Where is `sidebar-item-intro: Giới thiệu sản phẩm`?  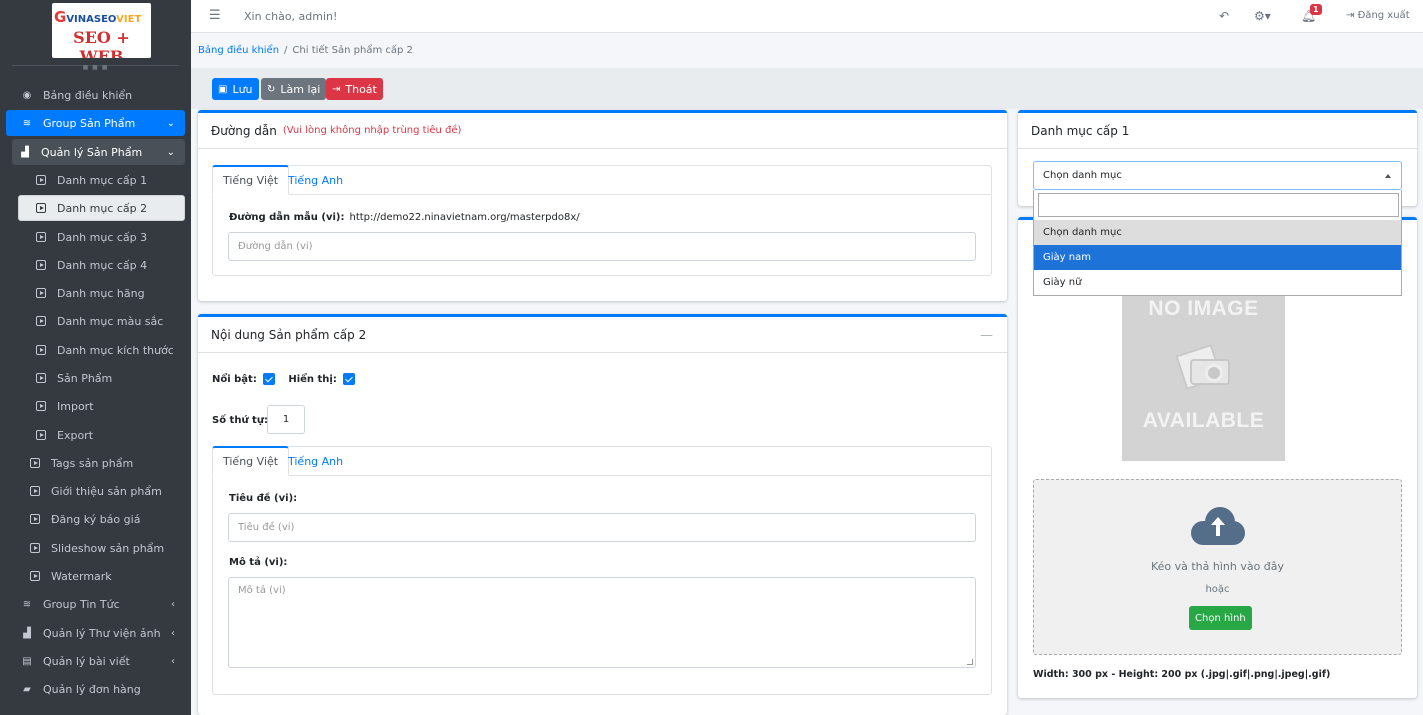 sidebar-item-intro: Giới thiệu sản phẩm is located at coordinates (106, 491).